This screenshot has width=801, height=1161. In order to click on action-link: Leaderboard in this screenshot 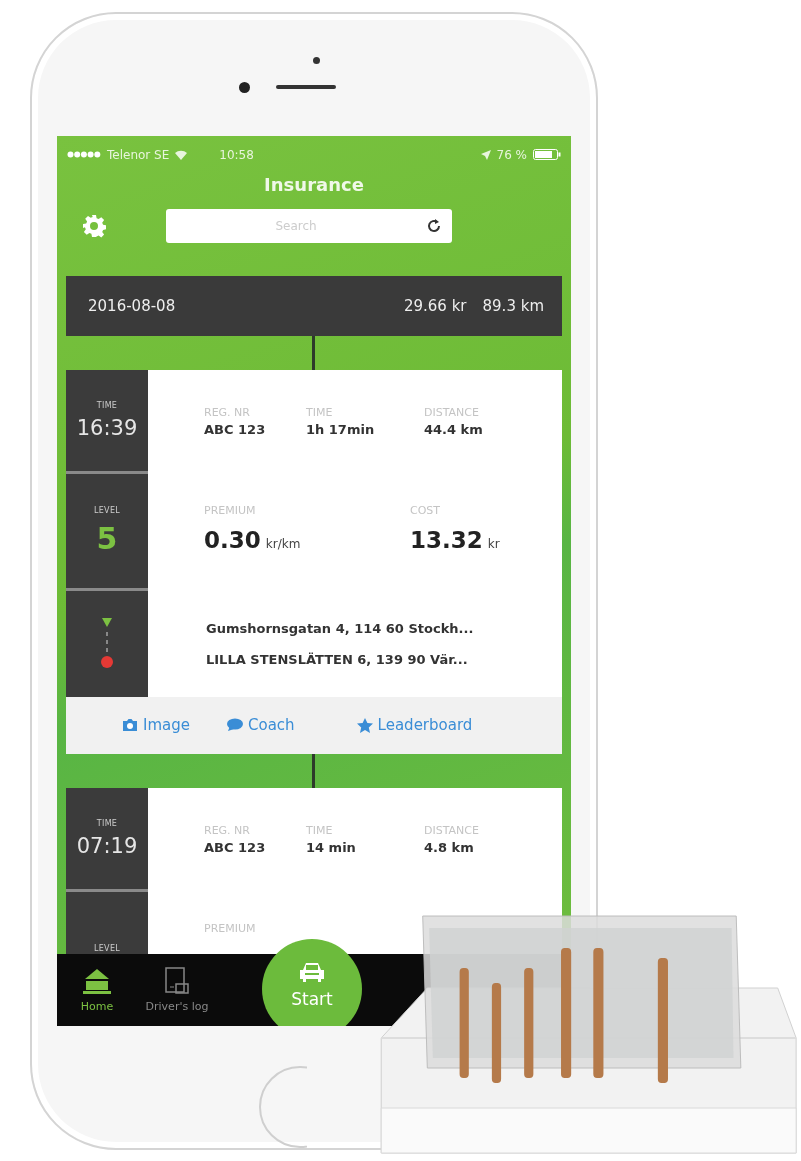, I will do `click(414, 725)`.